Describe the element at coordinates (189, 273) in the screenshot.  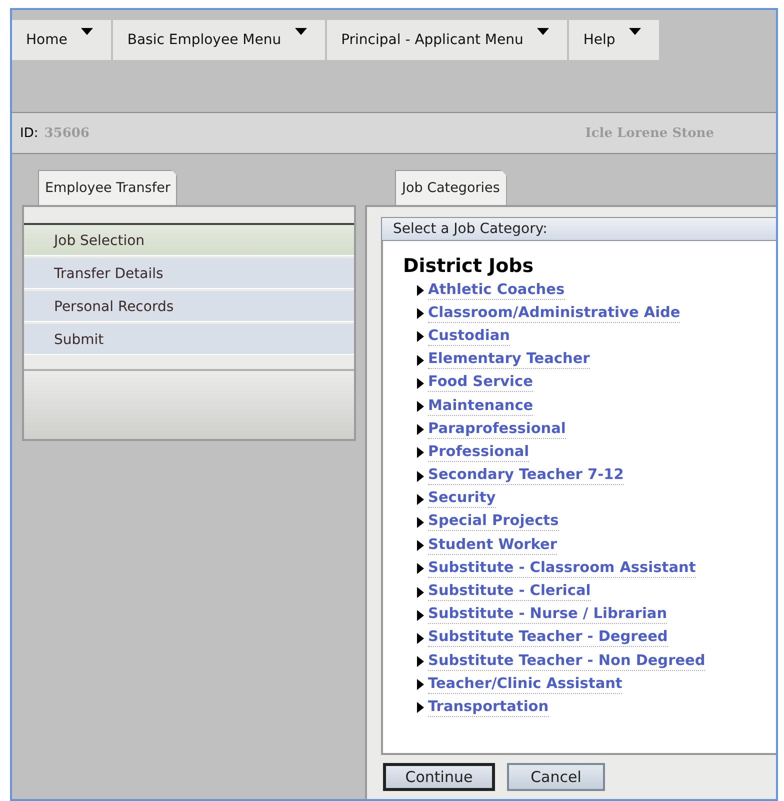
I see `step-item: Transfer Details` at that location.